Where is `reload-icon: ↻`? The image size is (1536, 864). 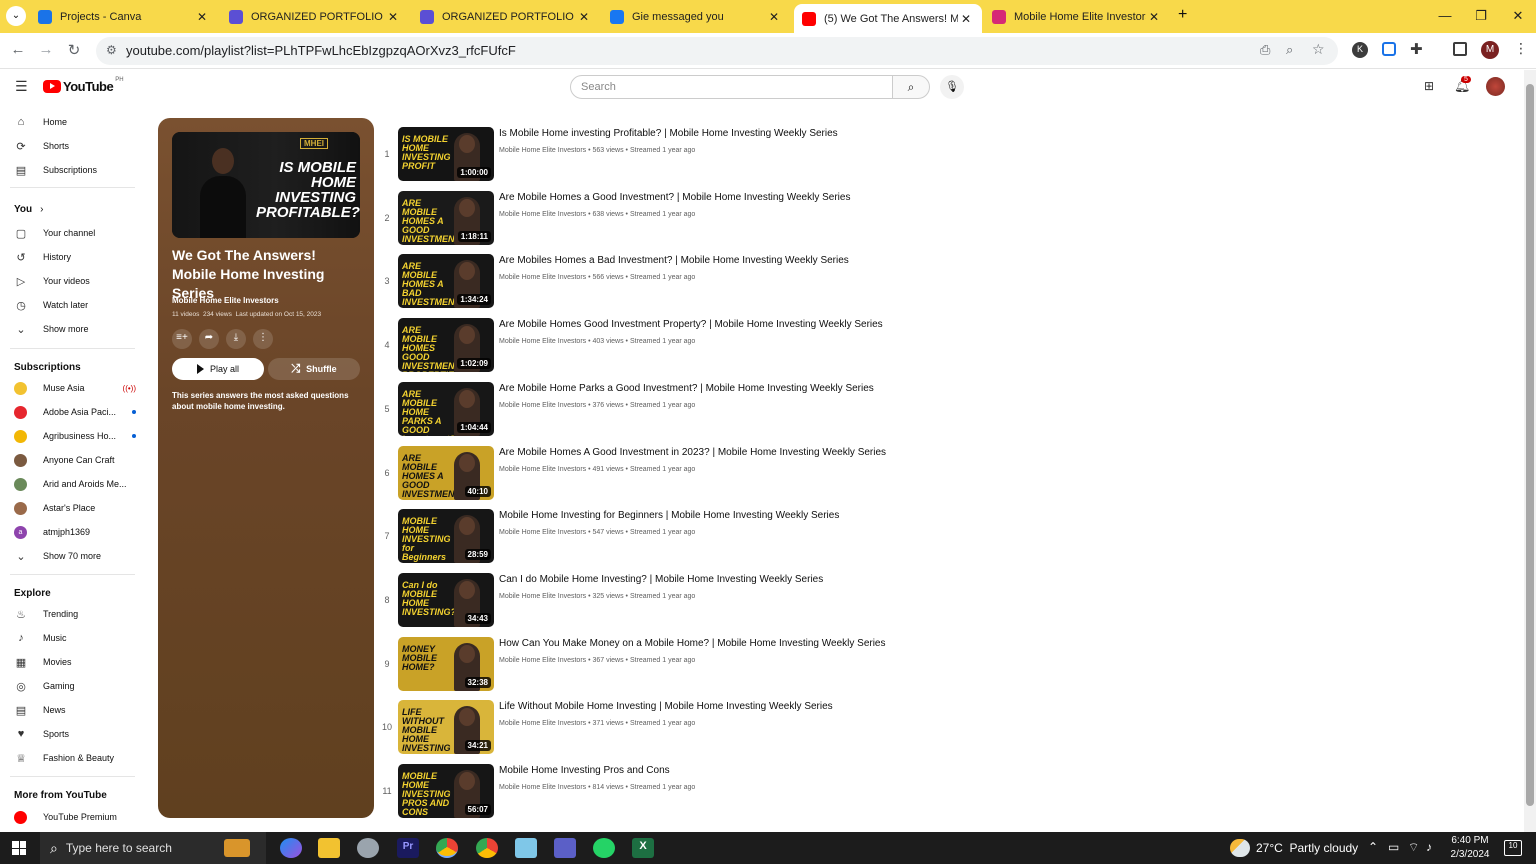 reload-icon: ↻ is located at coordinates (74, 50).